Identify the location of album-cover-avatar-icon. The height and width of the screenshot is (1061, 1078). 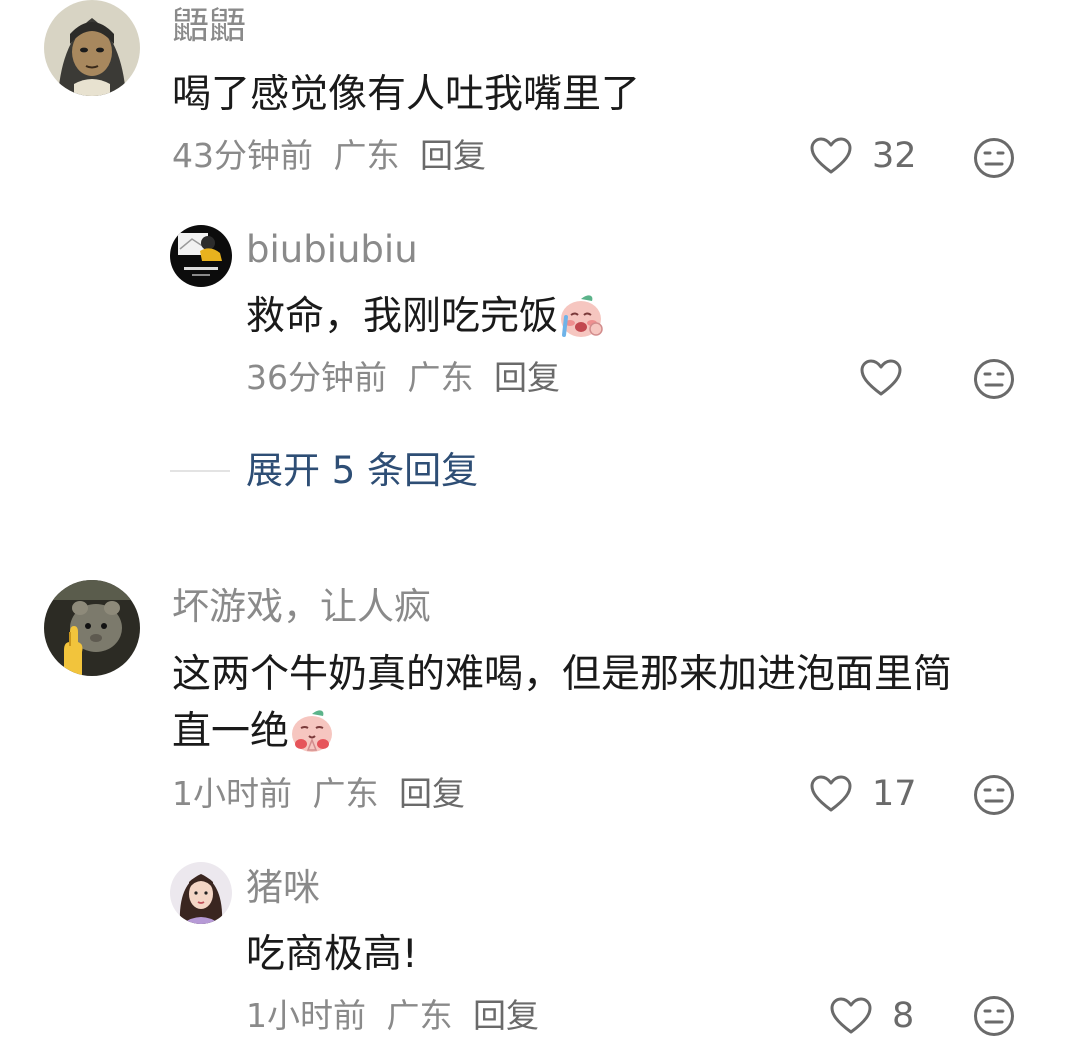
(201, 256).